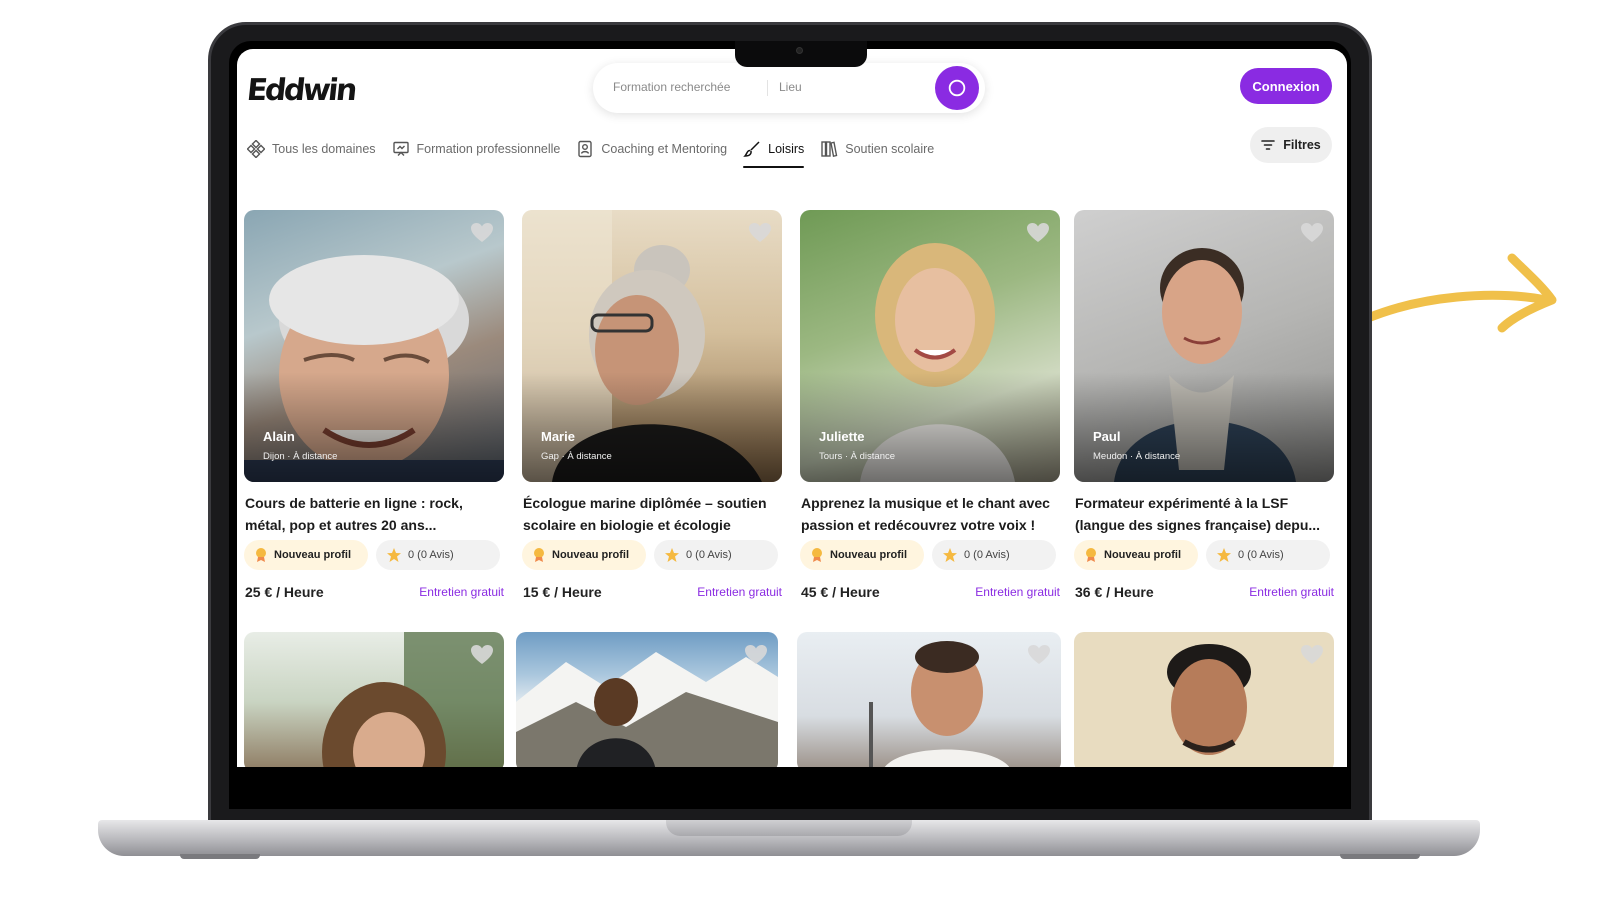 Image resolution: width=1600 pixels, height=900 pixels. I want to click on filter-icon, so click(1268, 145).